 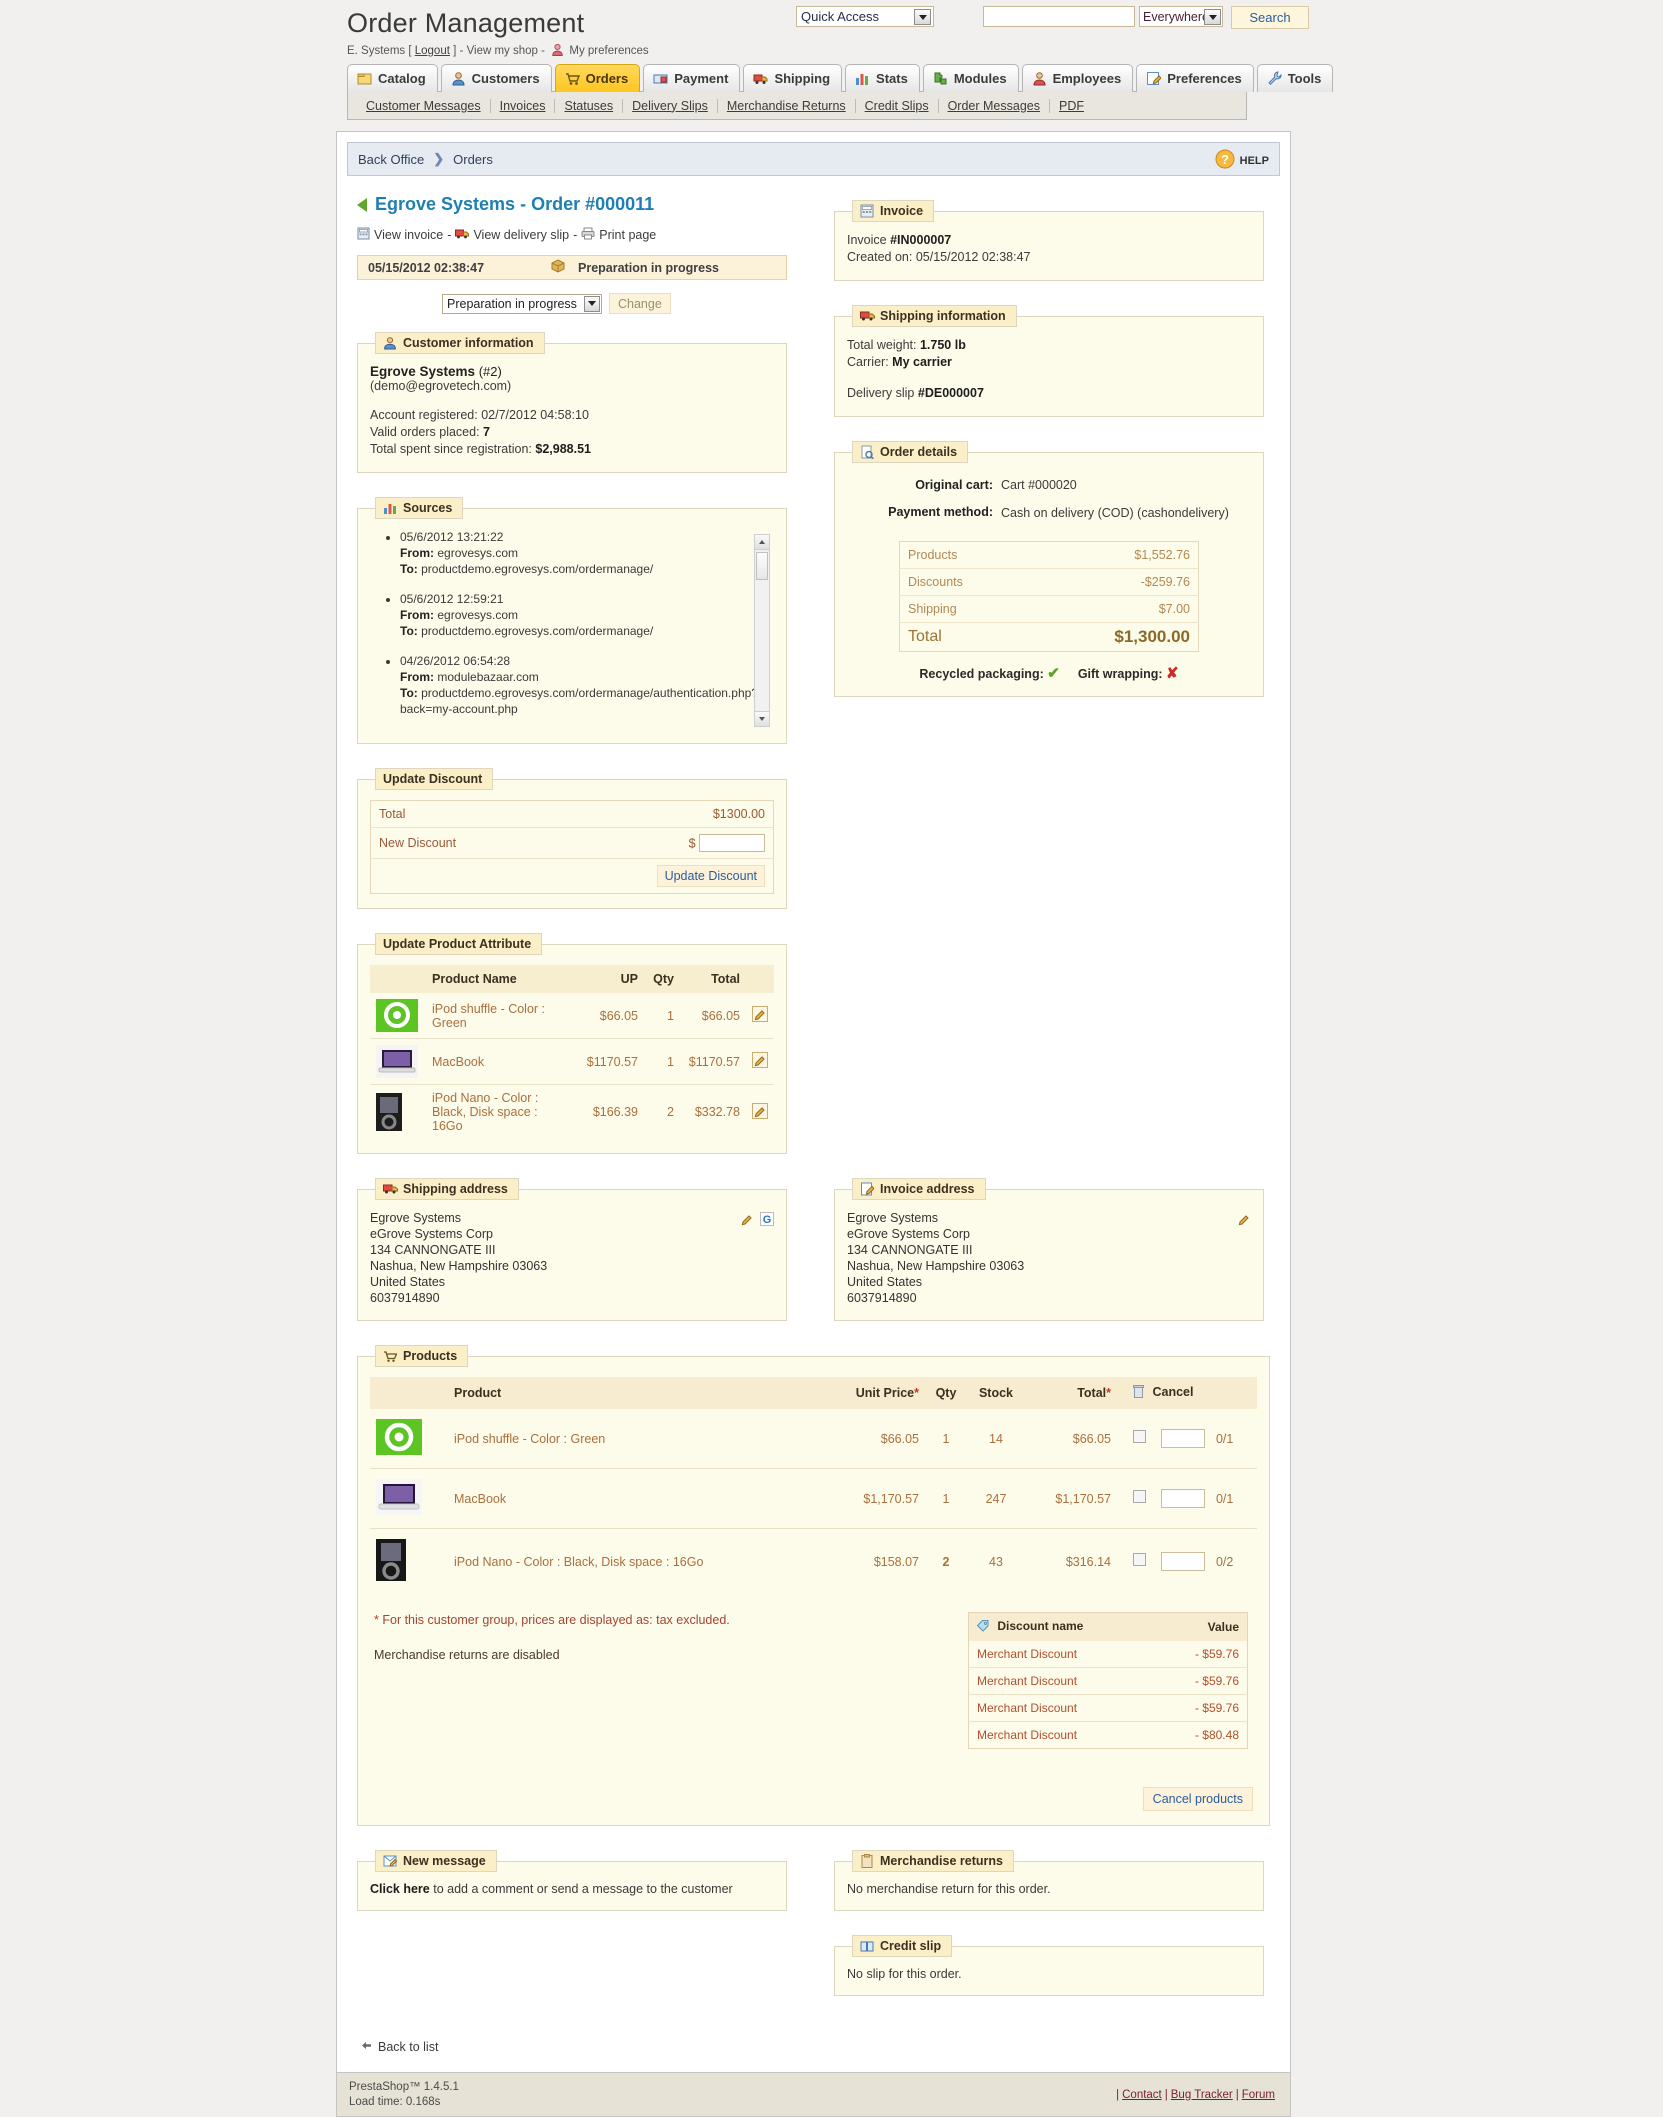 I want to click on print-page-link: Print page, so click(x=627, y=235).